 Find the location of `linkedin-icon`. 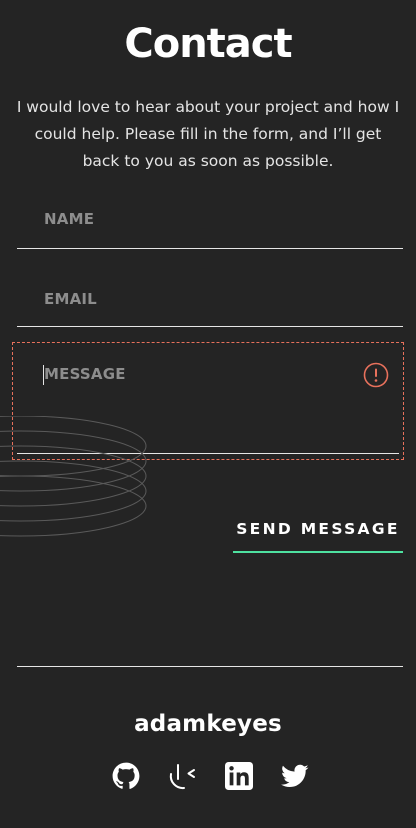

linkedin-icon is located at coordinates (239, 776).